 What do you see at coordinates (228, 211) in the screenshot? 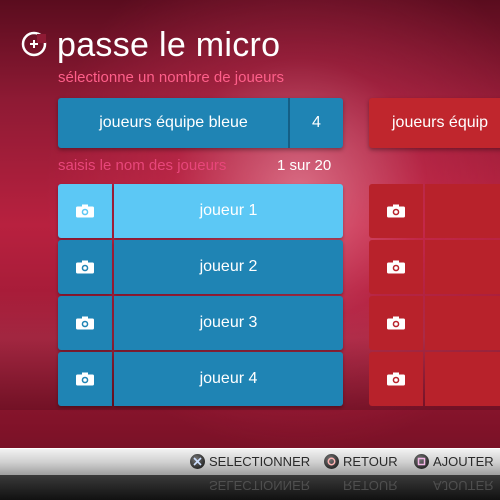
I see `player-name-field: joueur 1` at bounding box center [228, 211].